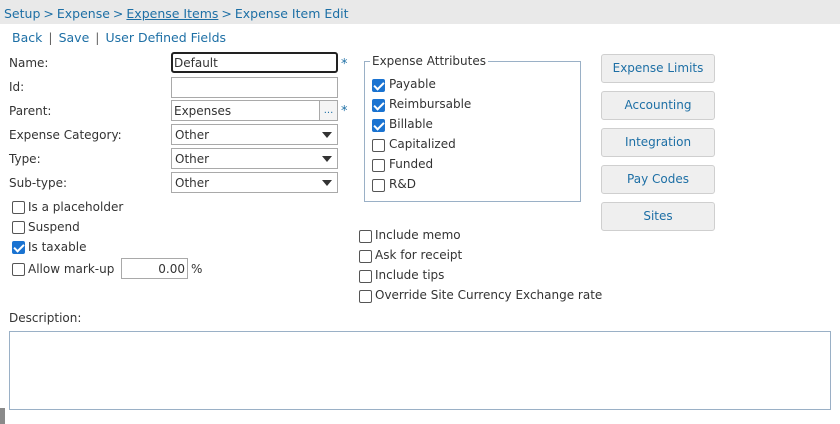 This screenshot has height=424, width=840. I want to click on include-memo-label: Include memo, so click(418, 235).